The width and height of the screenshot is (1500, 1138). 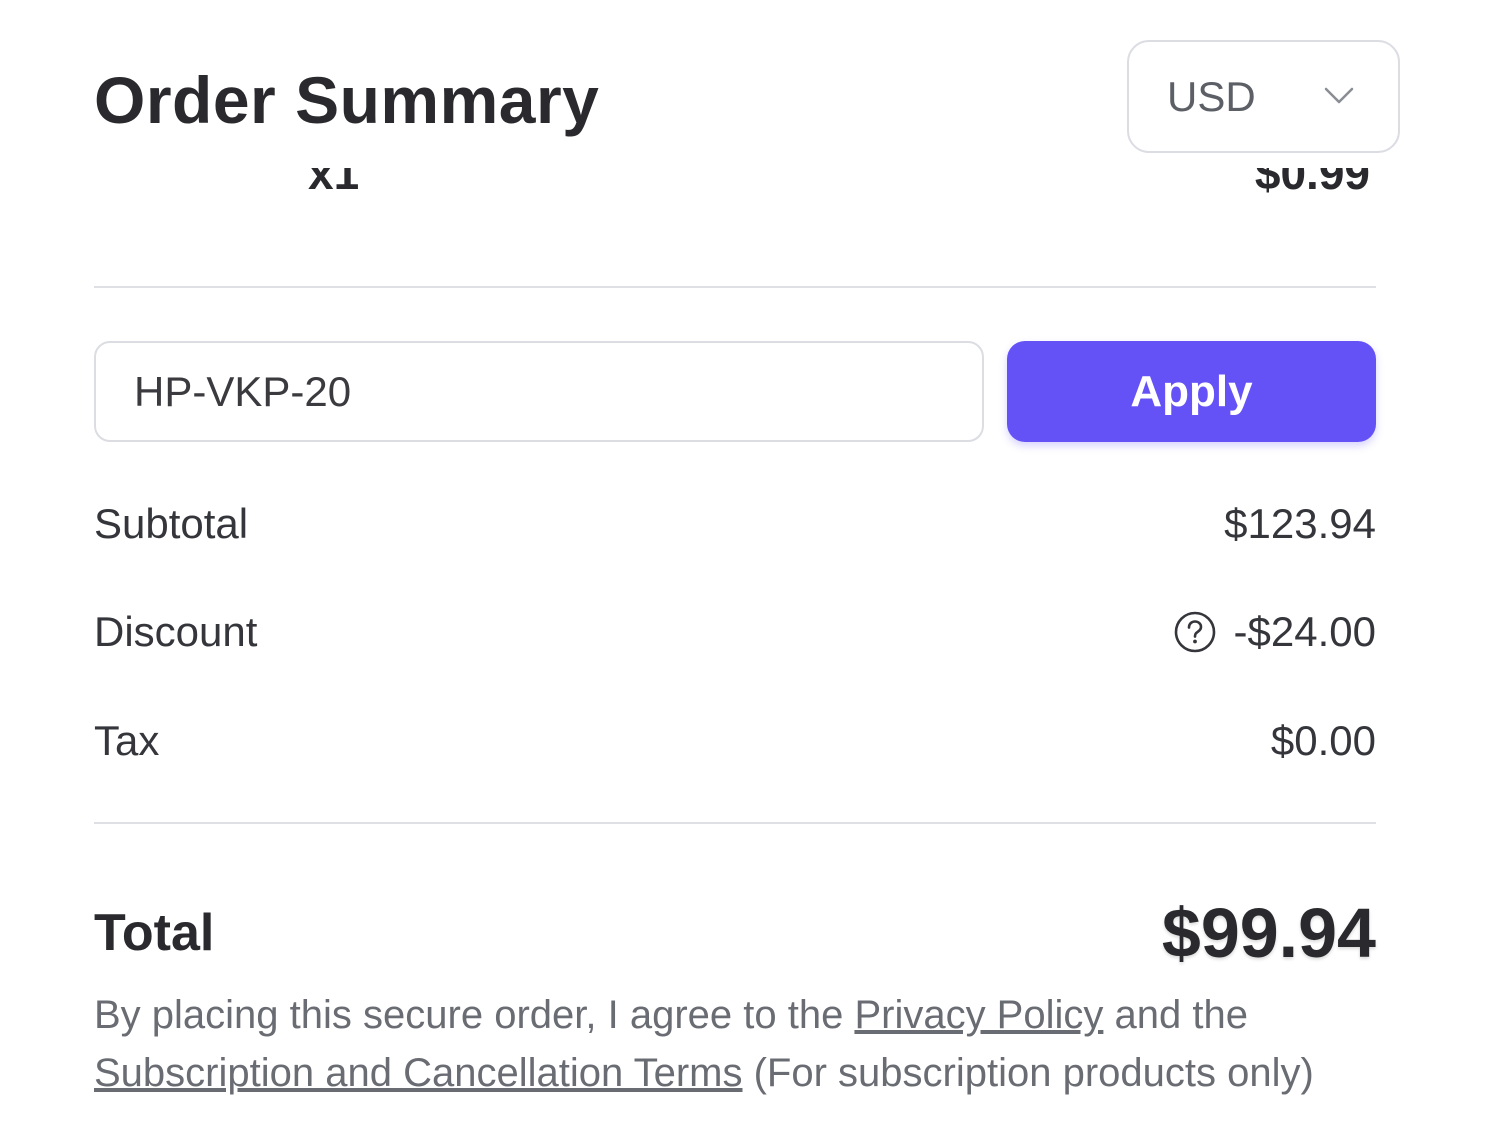 I want to click on discount-label: Discount, so click(x=176, y=631).